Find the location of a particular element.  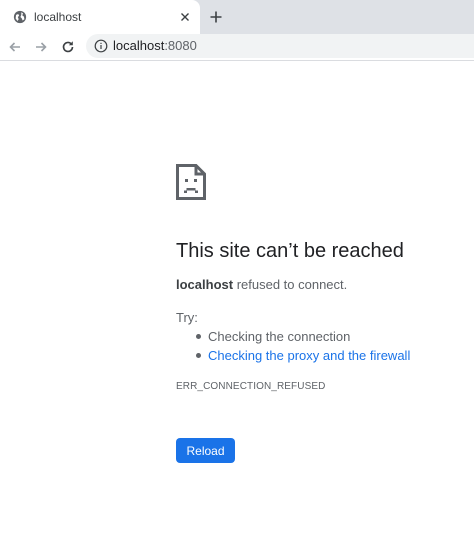

url-text: localhost:8080 is located at coordinates (155, 46).